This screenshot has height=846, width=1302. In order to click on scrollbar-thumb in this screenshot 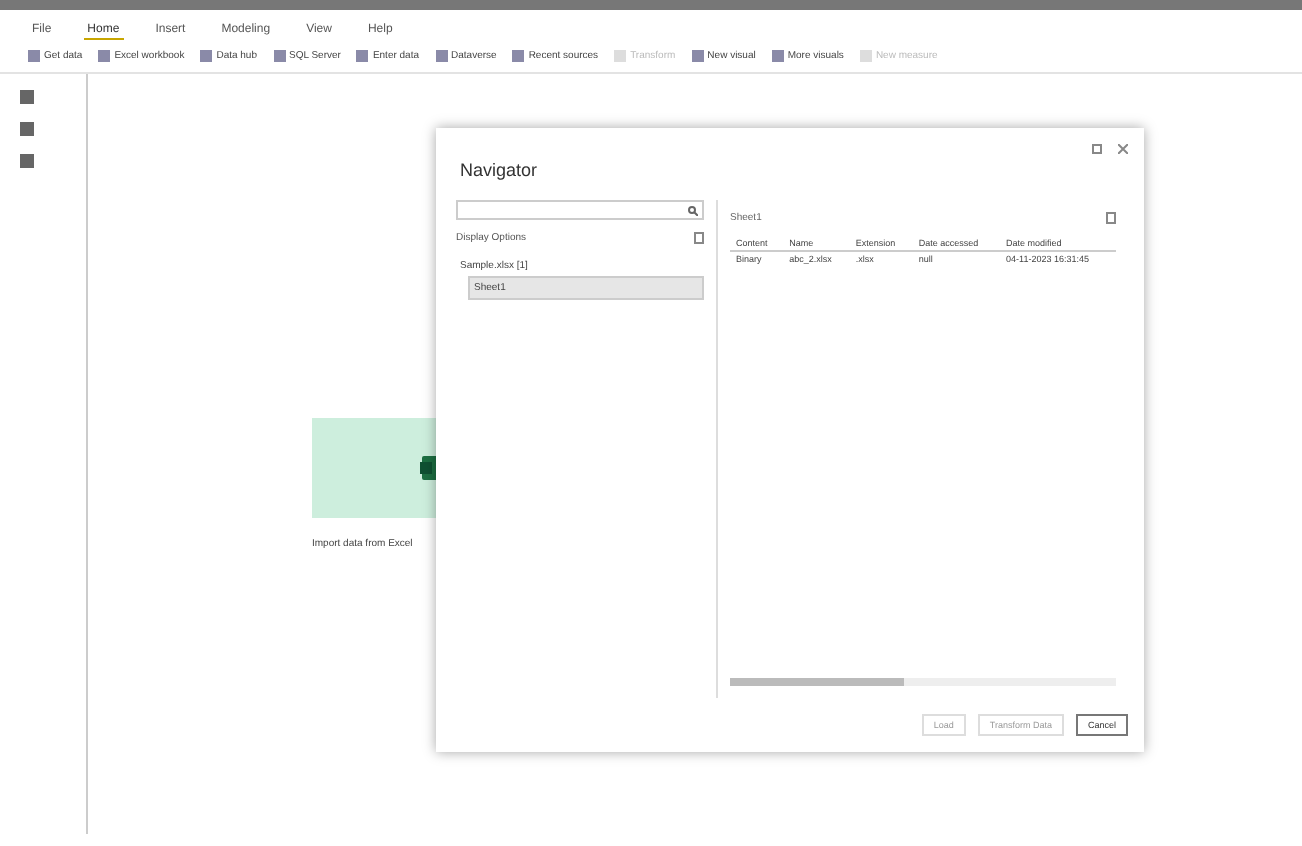, I will do `click(817, 682)`.